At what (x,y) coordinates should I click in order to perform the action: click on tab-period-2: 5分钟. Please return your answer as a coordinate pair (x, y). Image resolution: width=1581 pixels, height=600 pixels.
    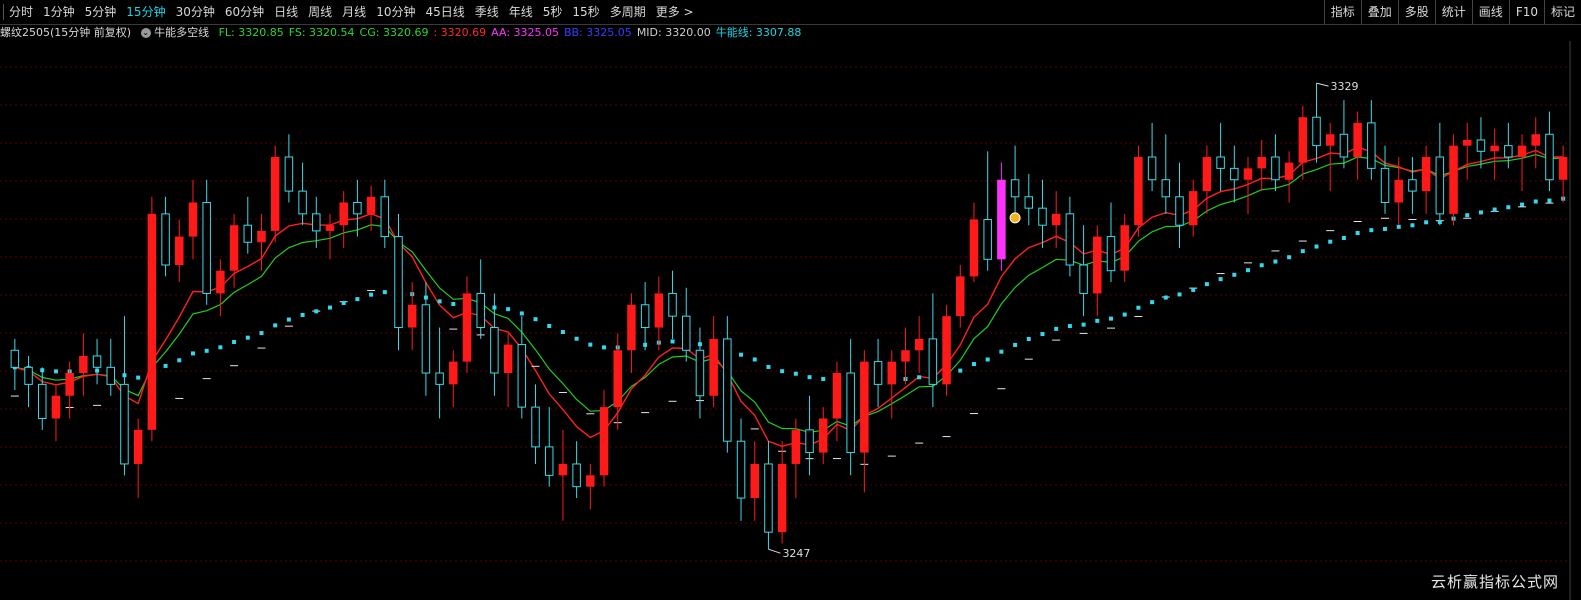
    Looking at the image, I should click on (101, 12).